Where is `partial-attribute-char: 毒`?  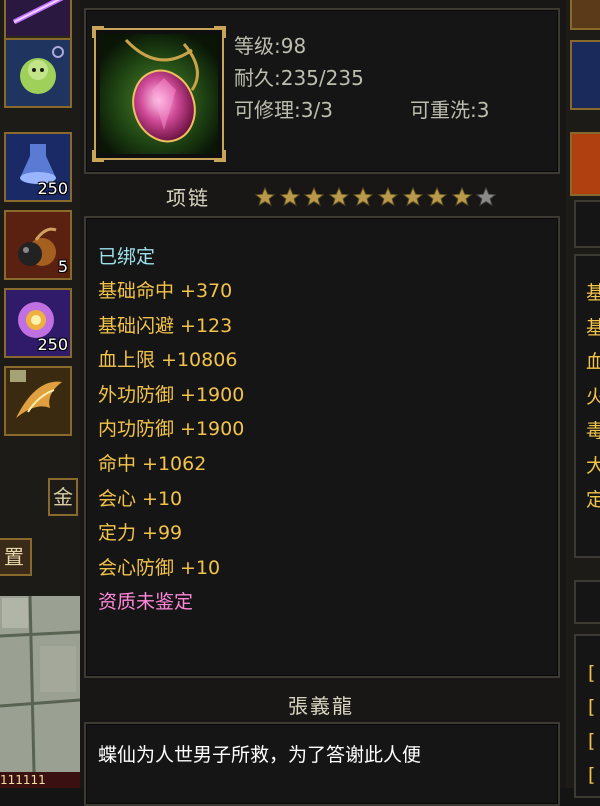 partial-attribute-char: 毒 is located at coordinates (593, 431).